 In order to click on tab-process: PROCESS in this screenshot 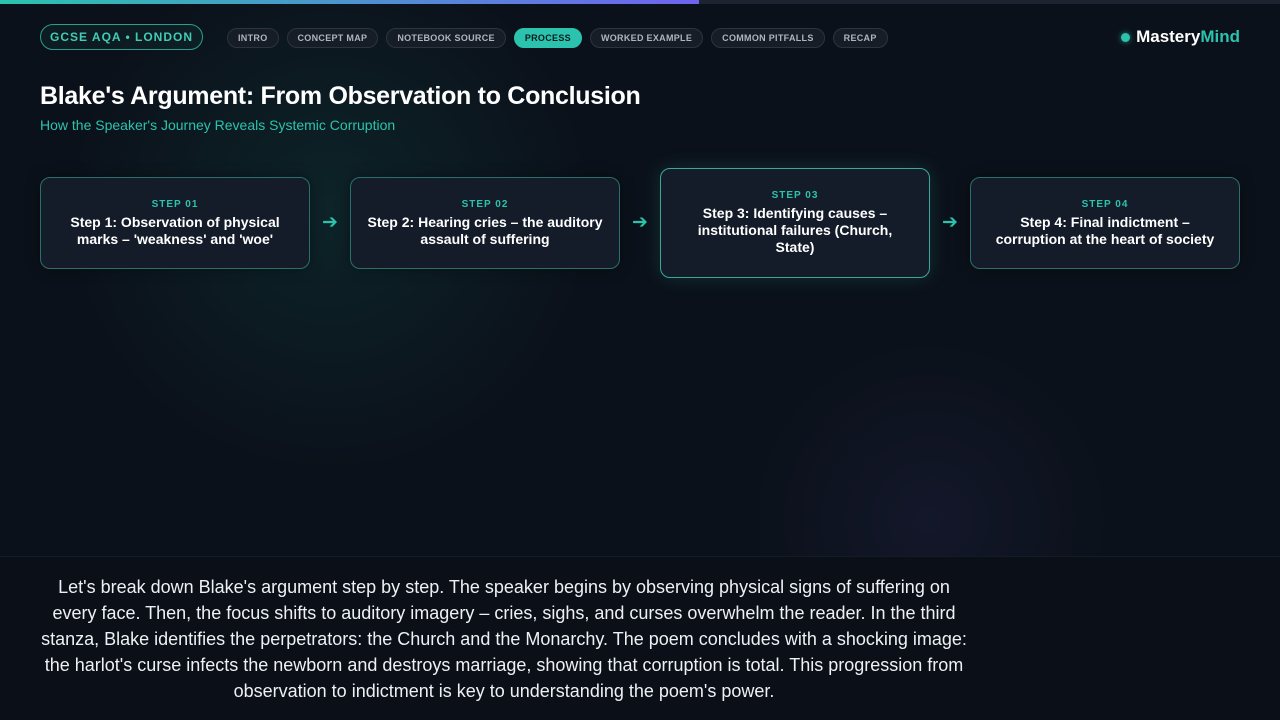, I will do `click(547, 38)`.